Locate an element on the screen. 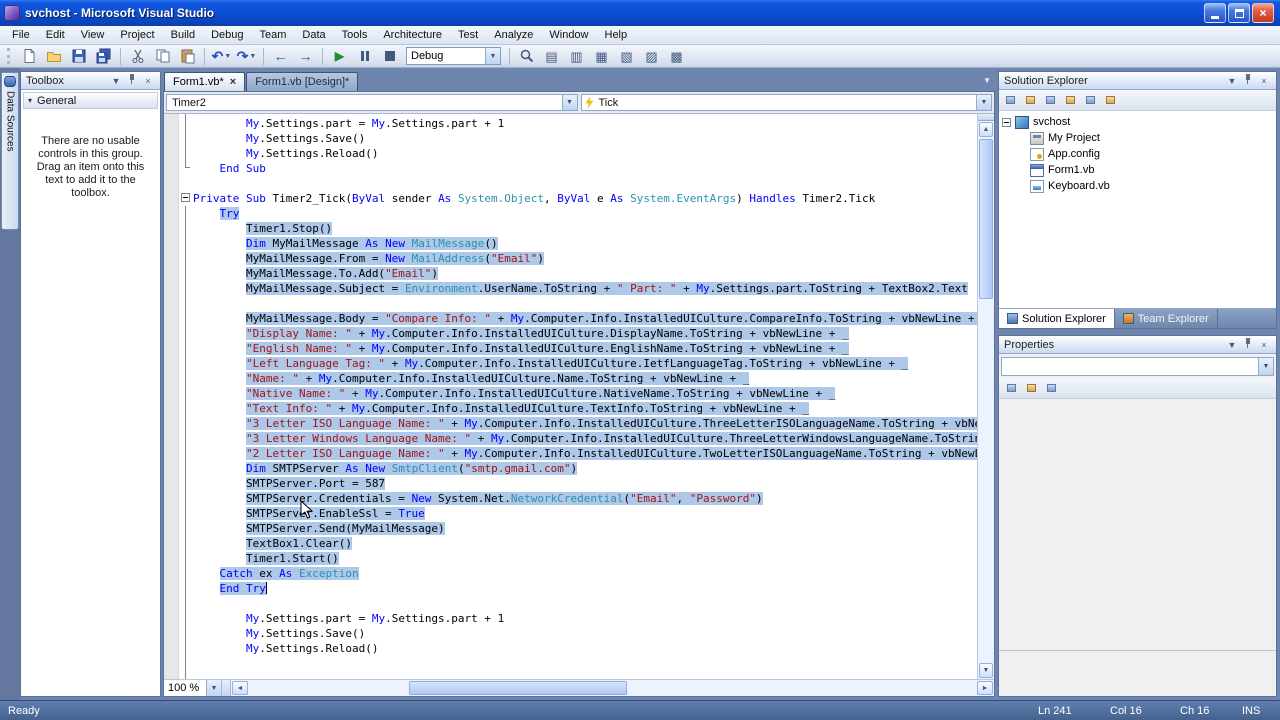  scroll-right-icon: ► is located at coordinates (985, 688).